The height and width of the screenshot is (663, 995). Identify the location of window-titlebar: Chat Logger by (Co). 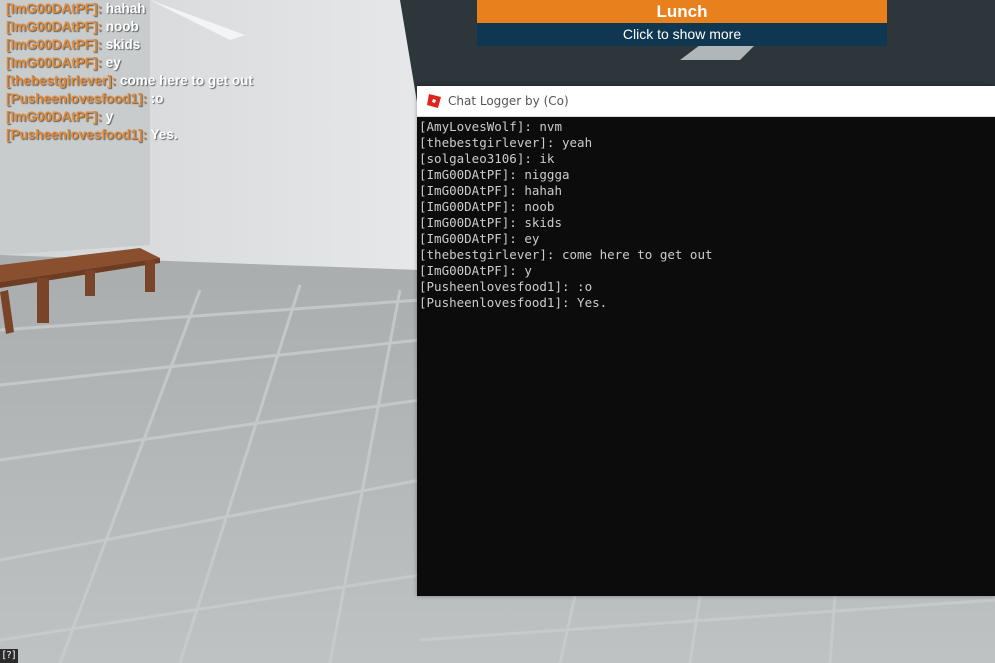
(706, 101).